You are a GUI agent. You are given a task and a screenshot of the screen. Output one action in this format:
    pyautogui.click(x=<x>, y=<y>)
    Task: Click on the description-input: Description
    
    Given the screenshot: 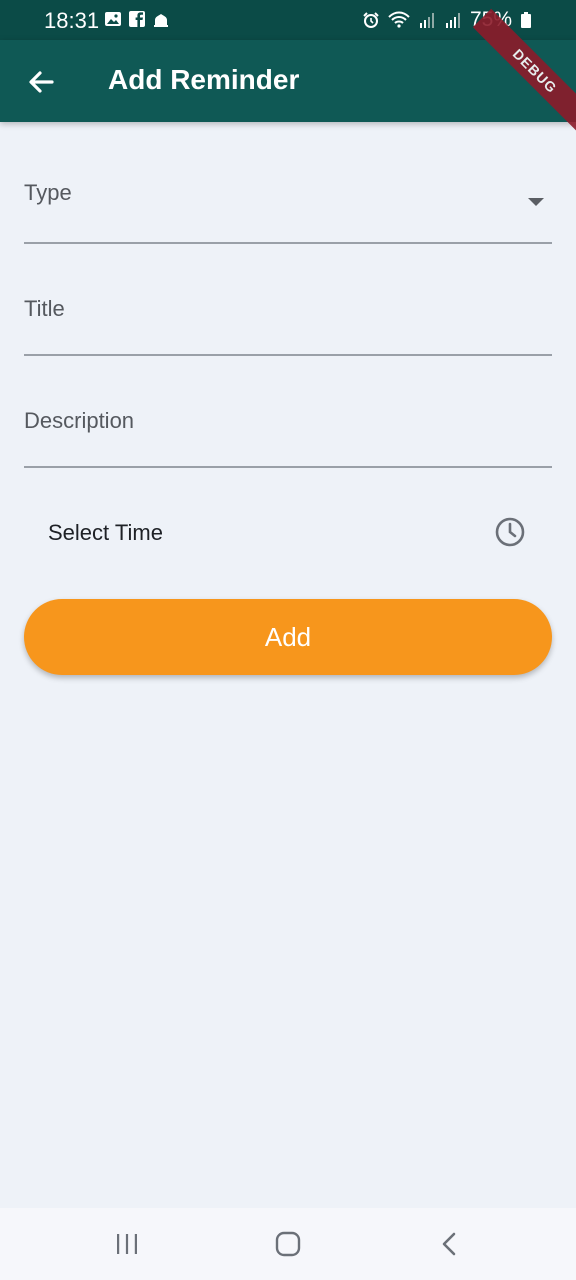 What is the action you would take?
    pyautogui.click(x=288, y=435)
    